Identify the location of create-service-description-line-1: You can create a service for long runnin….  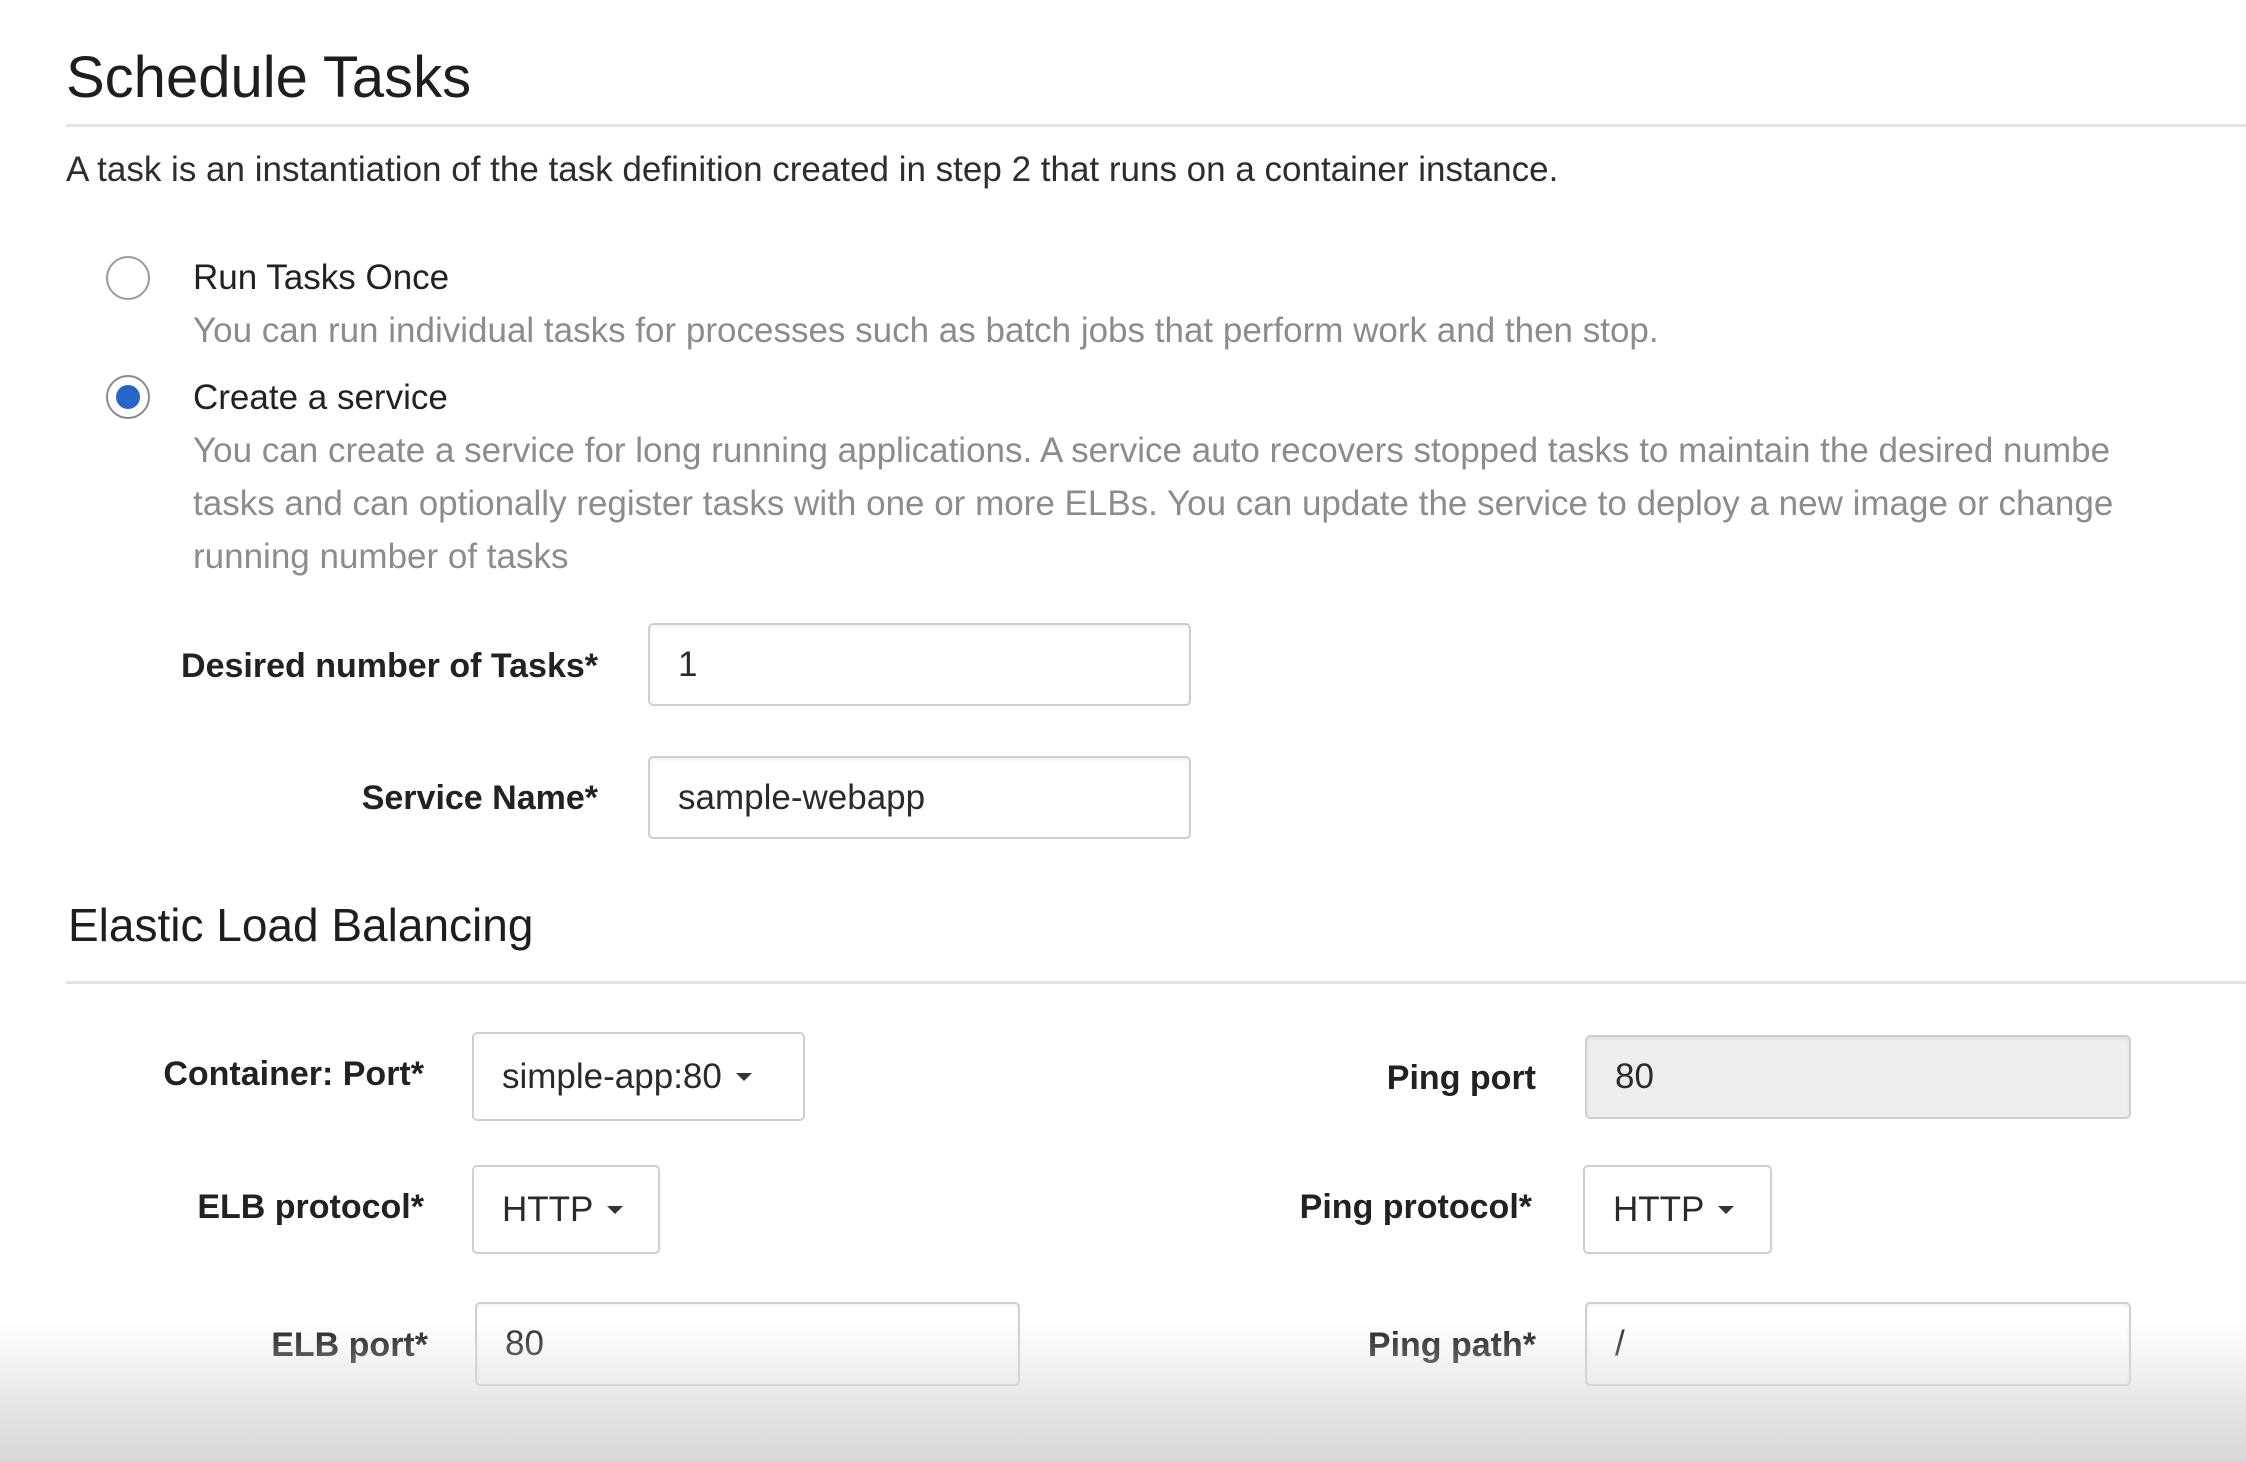
(1152, 450).